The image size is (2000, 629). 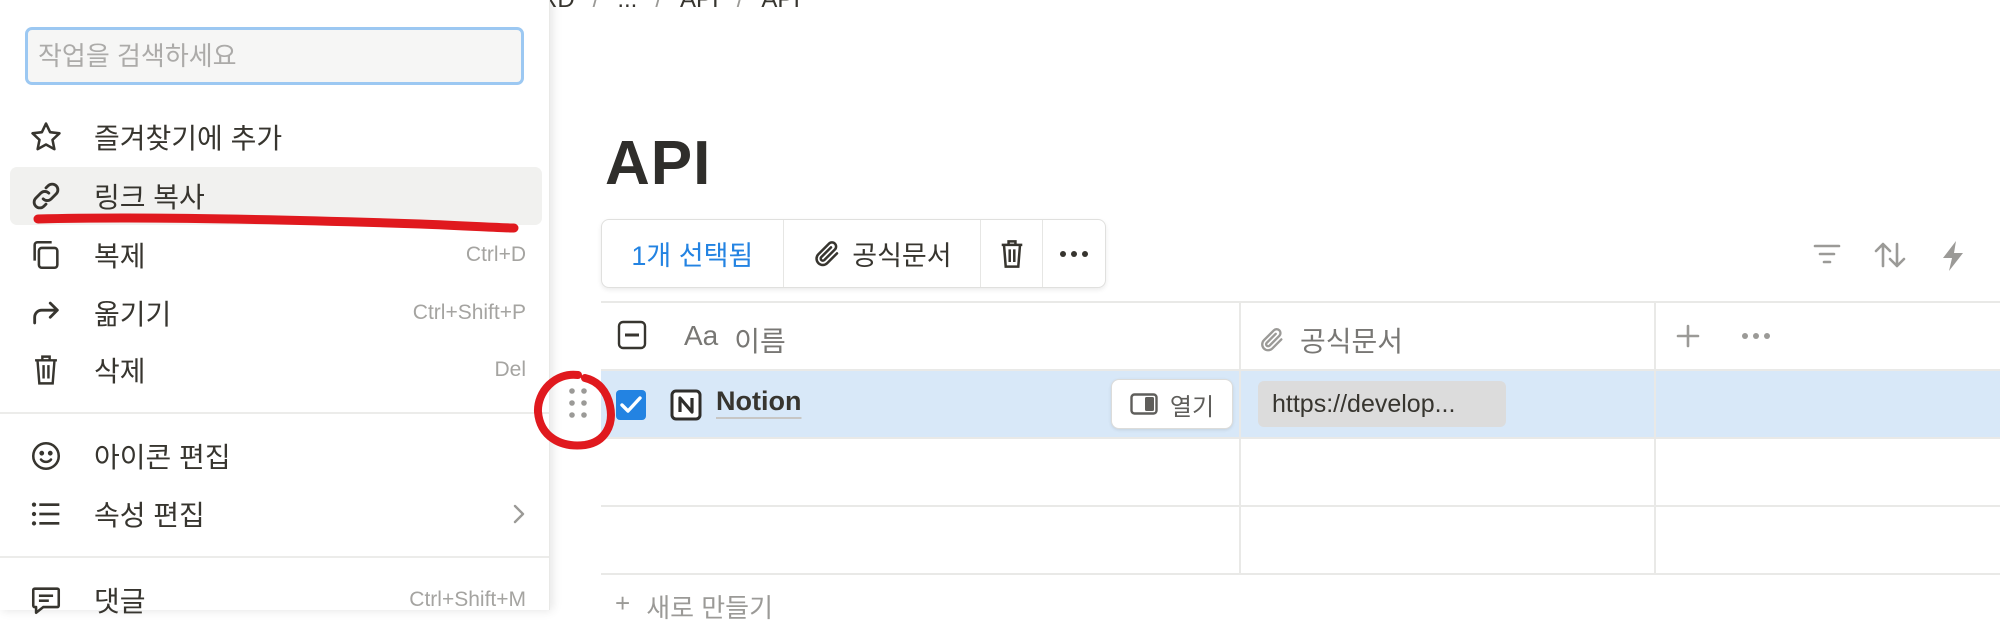 I want to click on add-property-button, so click(x=1688, y=336).